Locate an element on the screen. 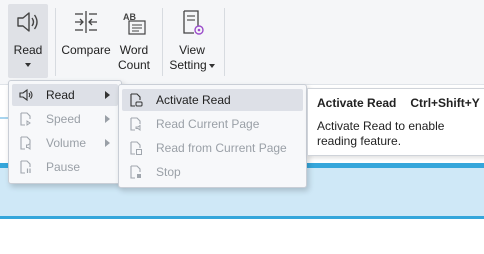 The width and height of the screenshot is (484, 254). menu-item-label: Speed is located at coordinates (63, 119).